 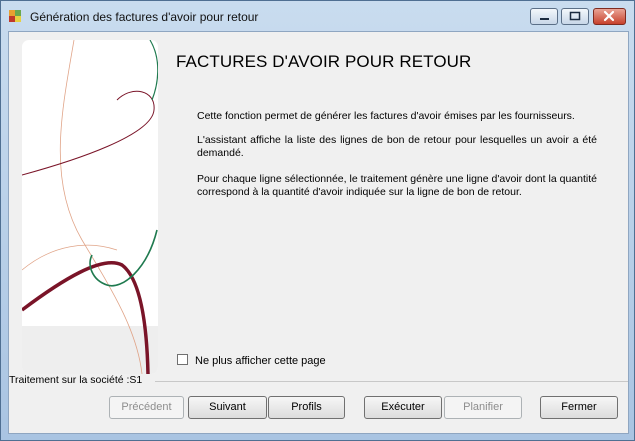 What do you see at coordinates (391, 381) in the screenshot?
I see `status-separator` at bounding box center [391, 381].